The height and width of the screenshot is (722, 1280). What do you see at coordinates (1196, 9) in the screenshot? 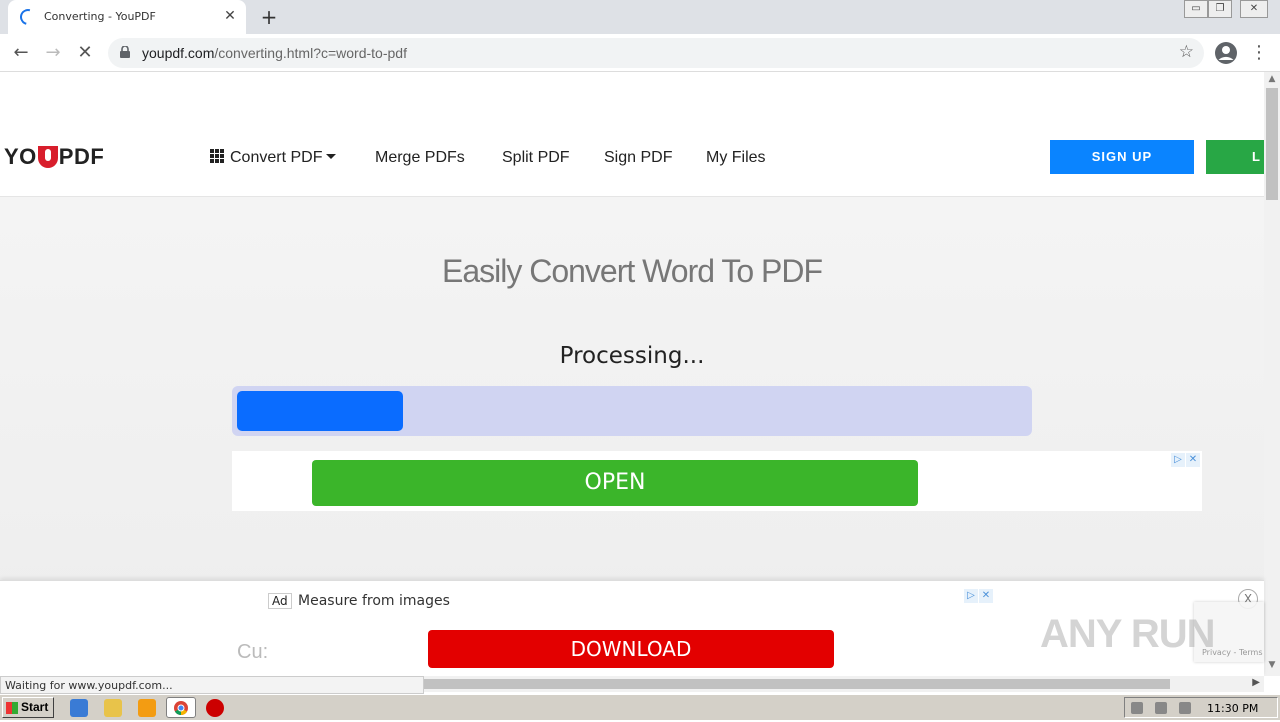
I see `minimize-button: ▭` at bounding box center [1196, 9].